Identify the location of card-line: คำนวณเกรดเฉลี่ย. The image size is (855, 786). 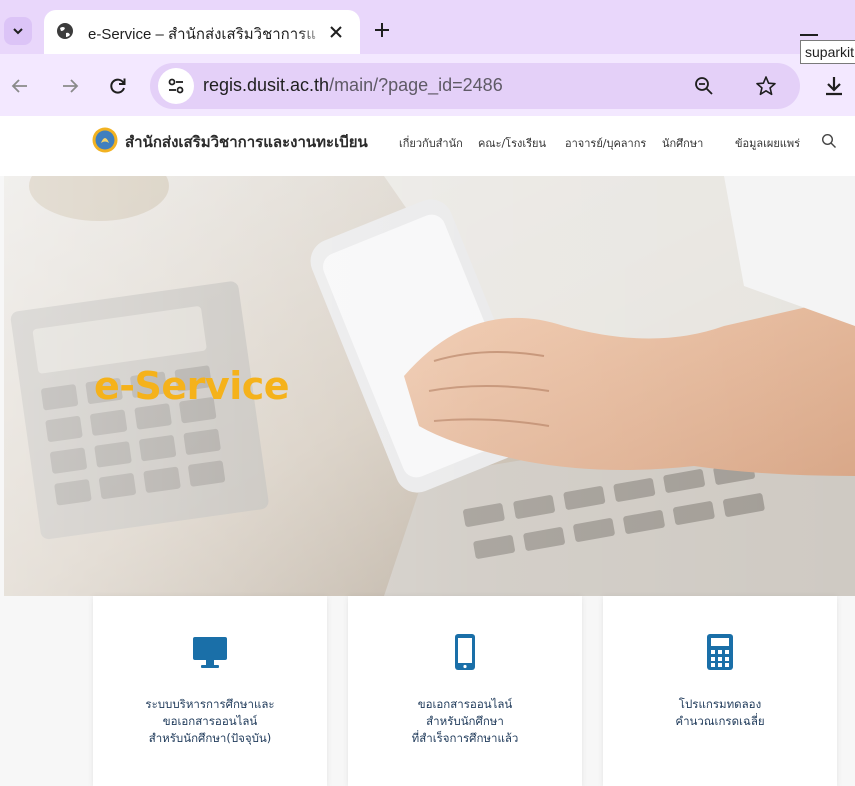
(720, 721).